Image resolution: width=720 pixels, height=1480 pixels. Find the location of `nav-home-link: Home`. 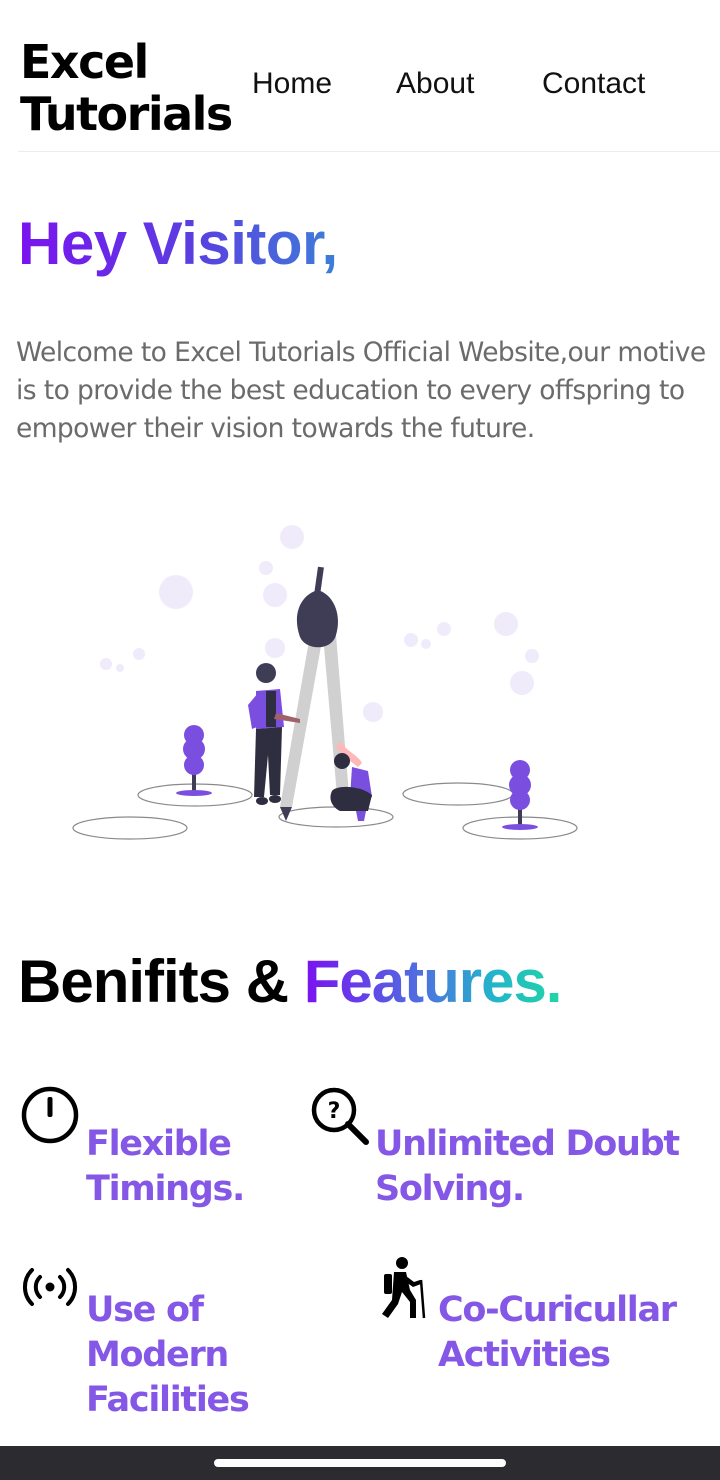

nav-home-link: Home is located at coordinates (292, 84).